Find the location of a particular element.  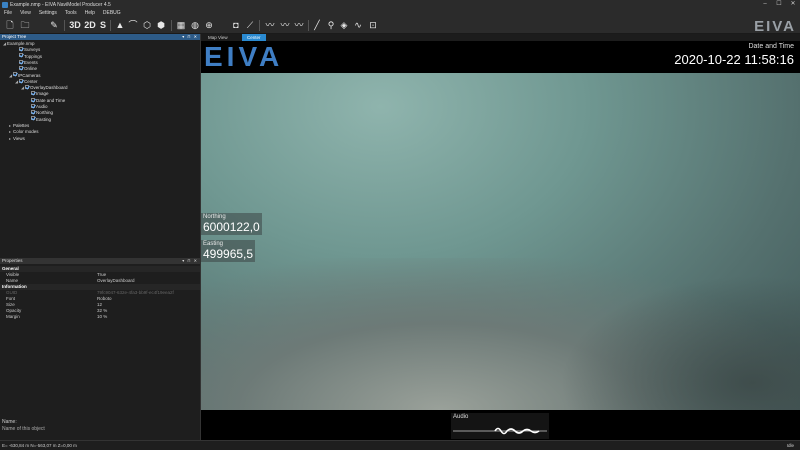

tree-item-label: Online is located at coordinates (31, 69).